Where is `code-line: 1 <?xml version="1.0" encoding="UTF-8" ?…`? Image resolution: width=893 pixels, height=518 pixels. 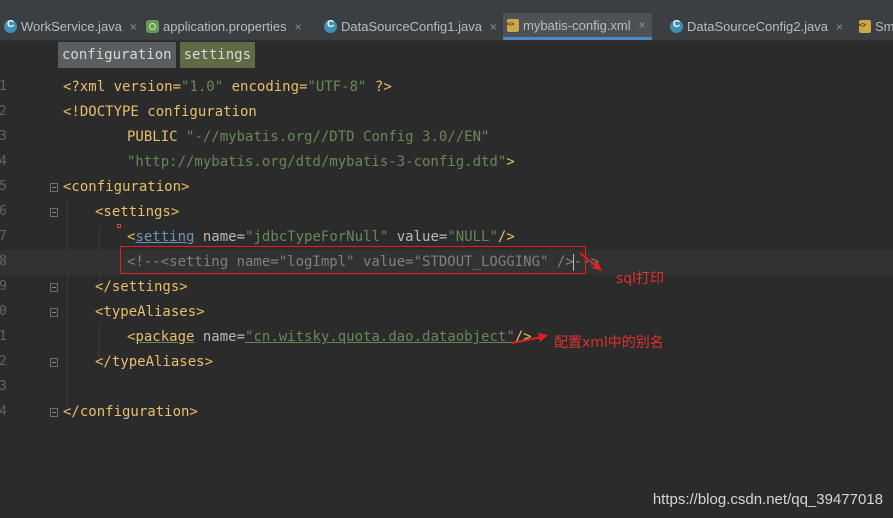
code-line: 1 <?xml version="1.0" encoding="UTF-8" ?… is located at coordinates (446, 87).